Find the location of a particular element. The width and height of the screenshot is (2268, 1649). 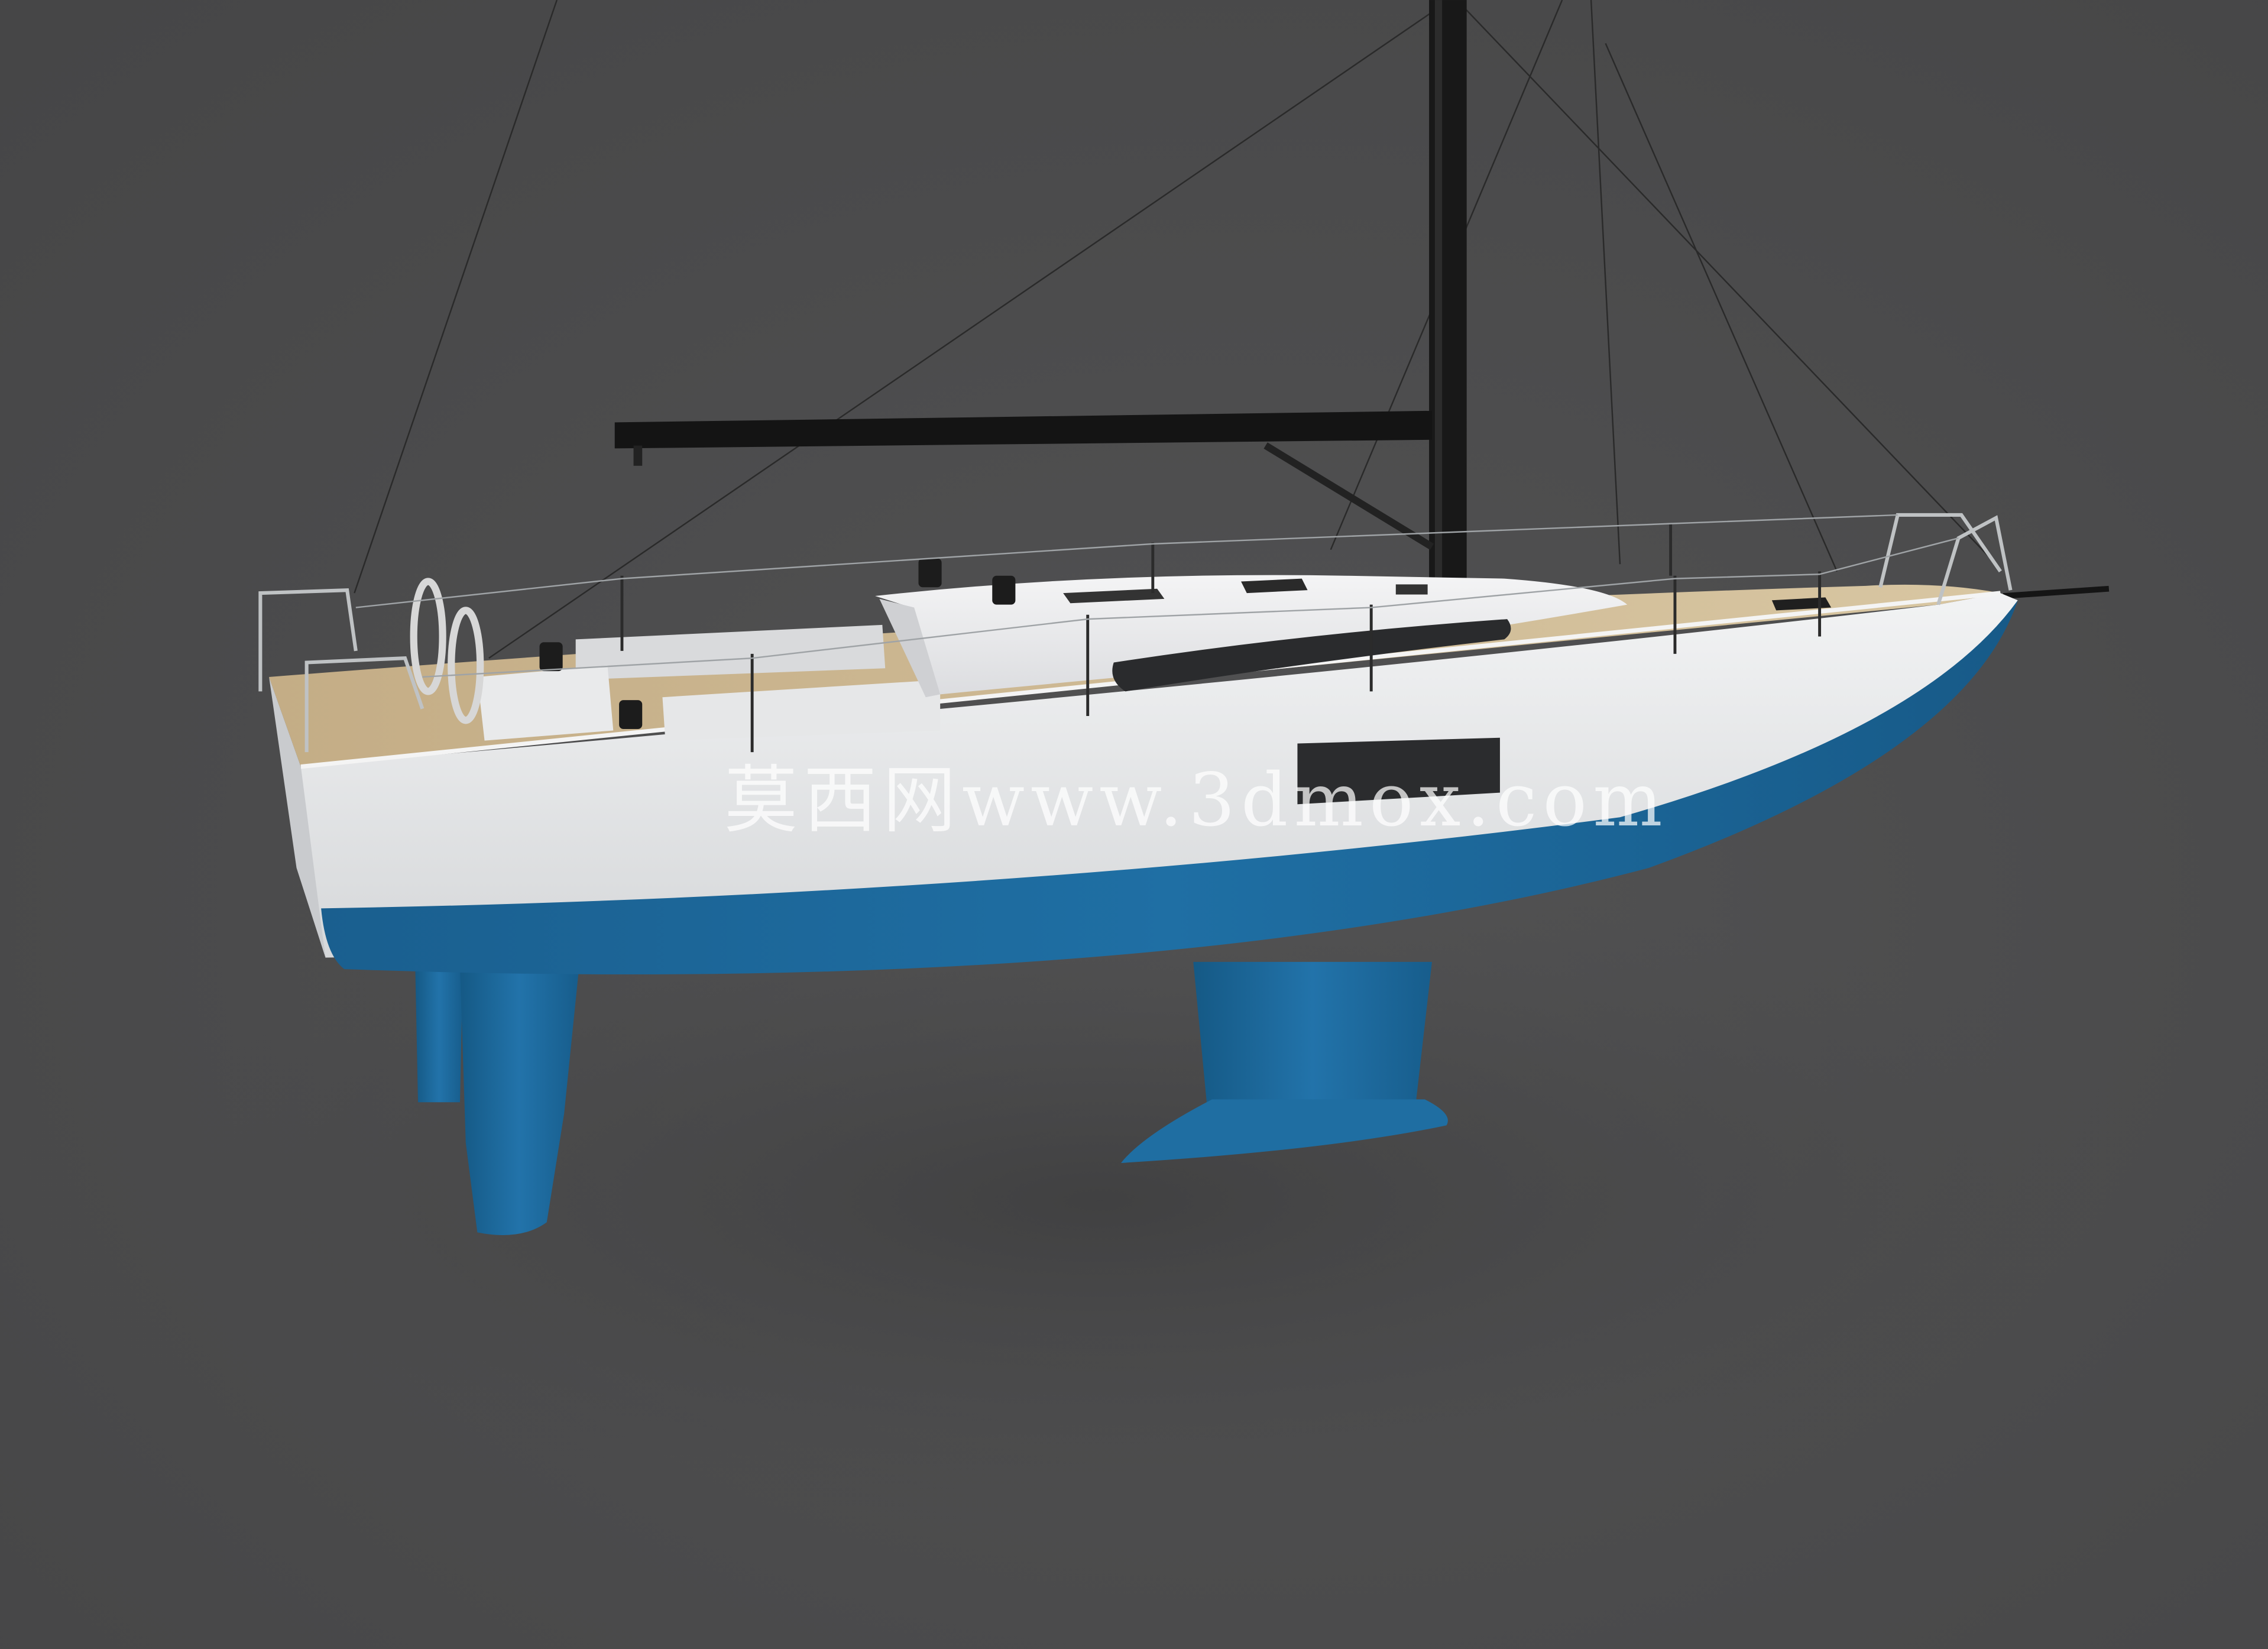

mast-base-clutches is located at coordinates (1411, 589).